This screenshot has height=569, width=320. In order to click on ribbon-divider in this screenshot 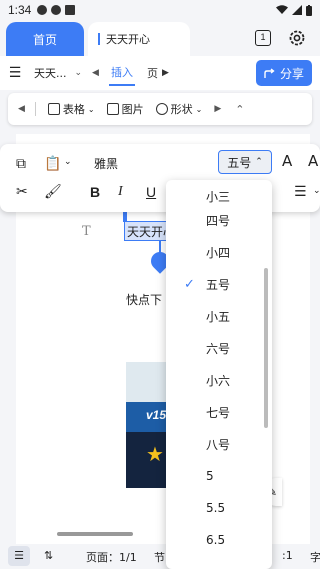, I will do `click(35, 109)`.